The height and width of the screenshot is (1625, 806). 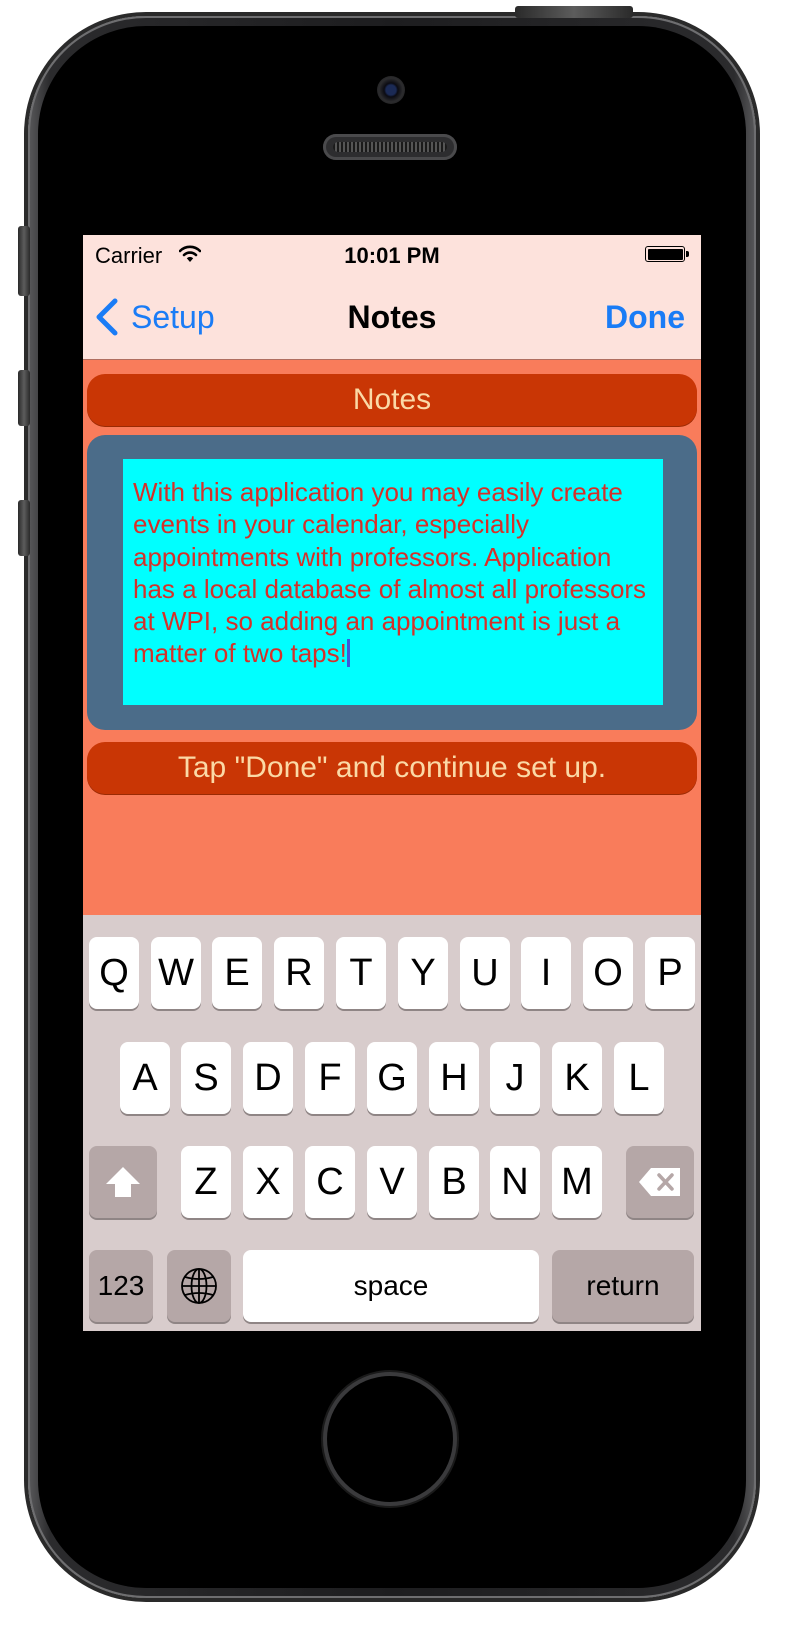 I want to click on key-v: V, so click(x=392, y=1182).